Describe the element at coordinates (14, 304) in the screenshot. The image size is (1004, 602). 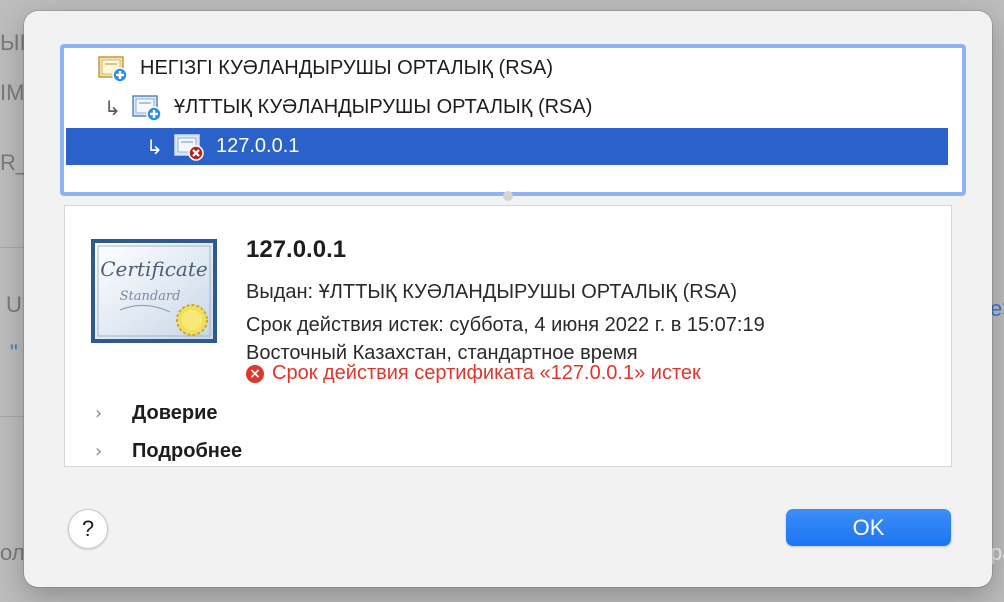
I see `background-fragment: U` at that location.